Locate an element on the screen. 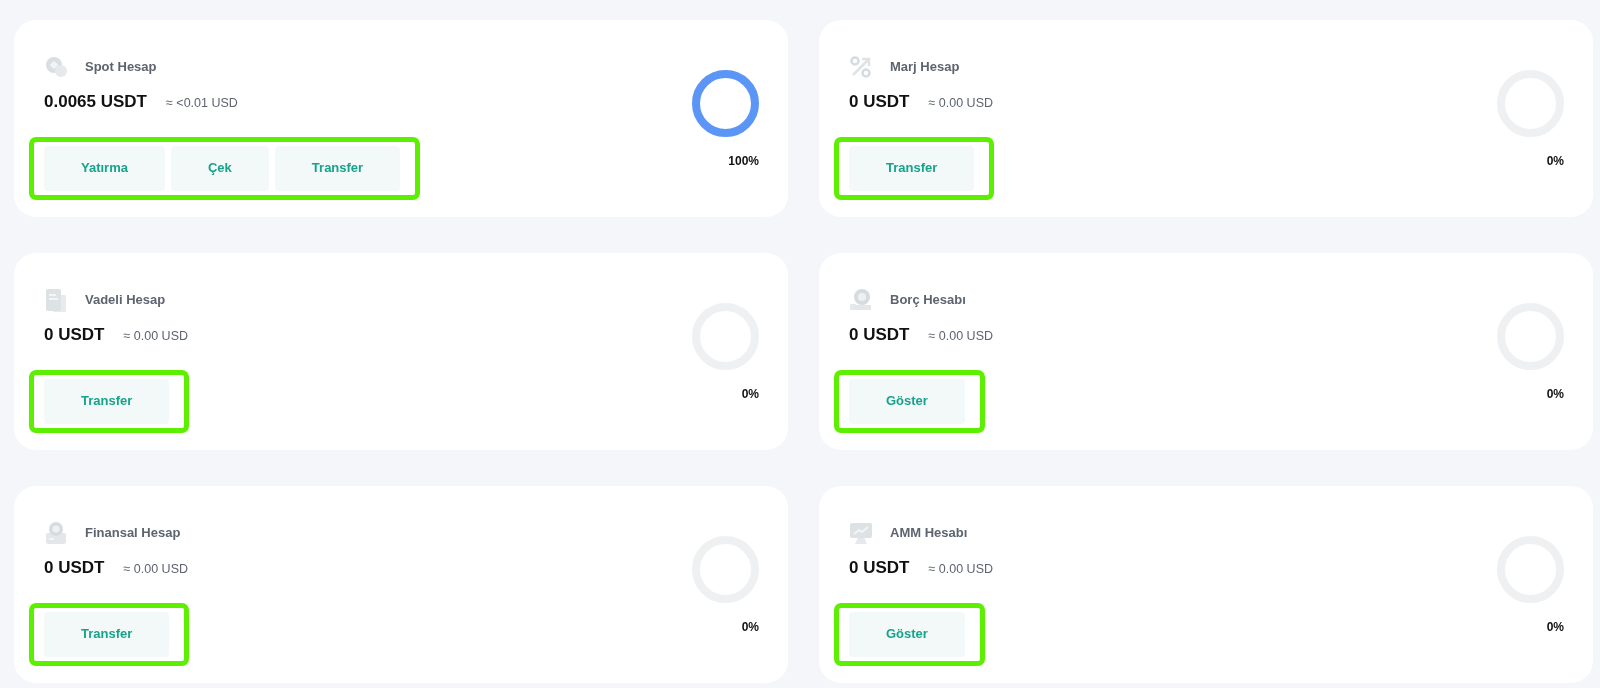 The image size is (1600, 688). usd-estimate: ≈ <0.01 USD is located at coordinates (202, 103).